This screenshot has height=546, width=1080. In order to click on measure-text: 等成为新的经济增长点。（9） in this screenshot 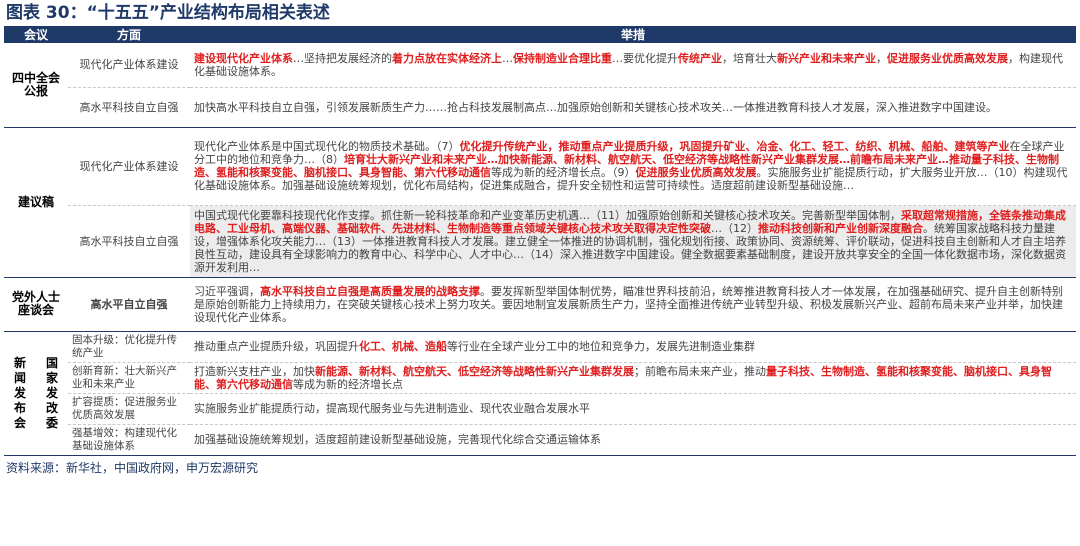, I will do `click(563, 172)`.